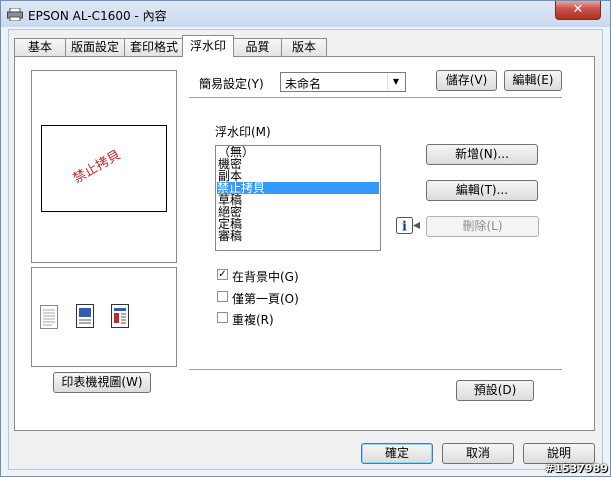 The image size is (611, 477). I want to click on image-stamp: #1537989, so click(576, 468).